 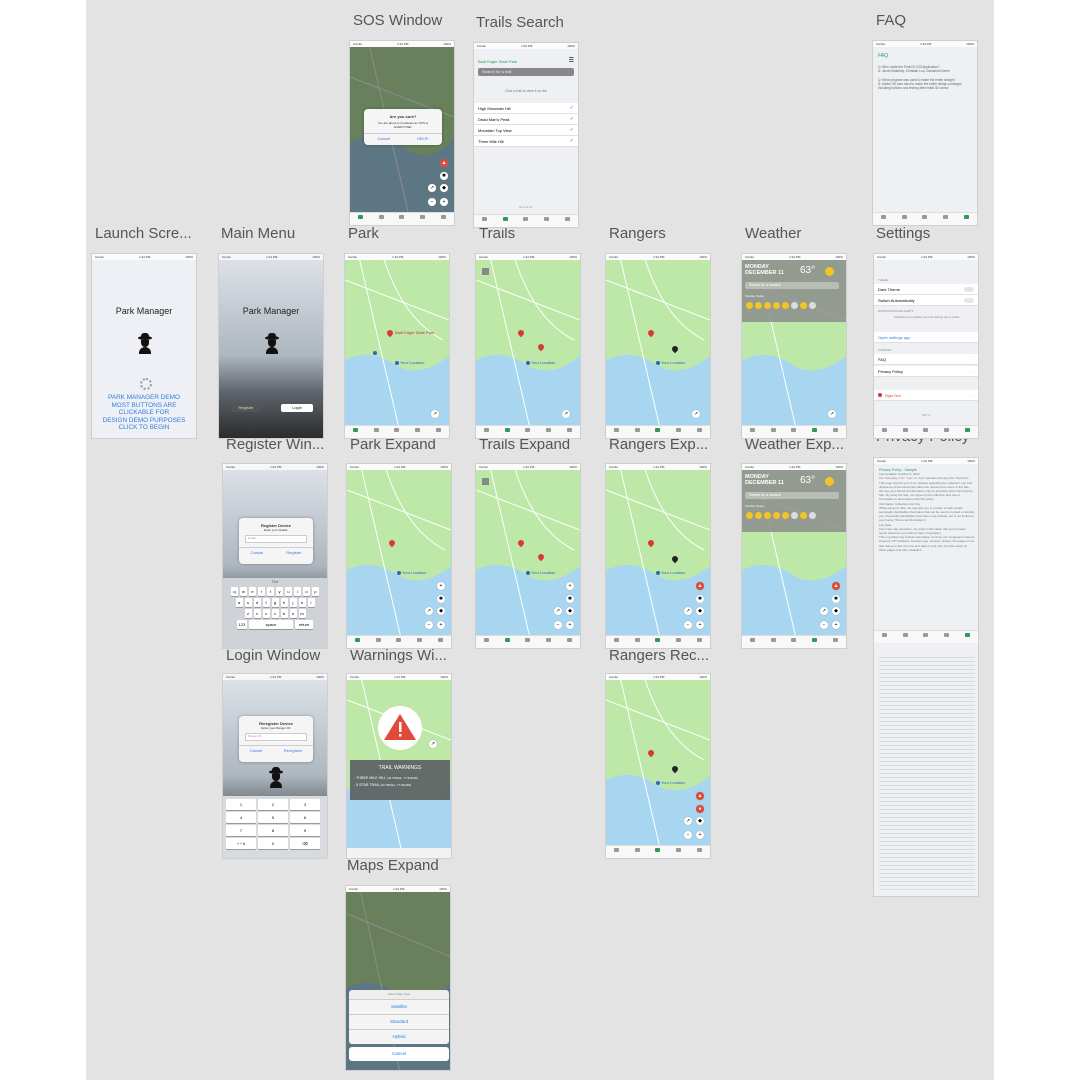 I want to click on list-item: Dead Man's Peak ✓, so click(x=526, y=119).